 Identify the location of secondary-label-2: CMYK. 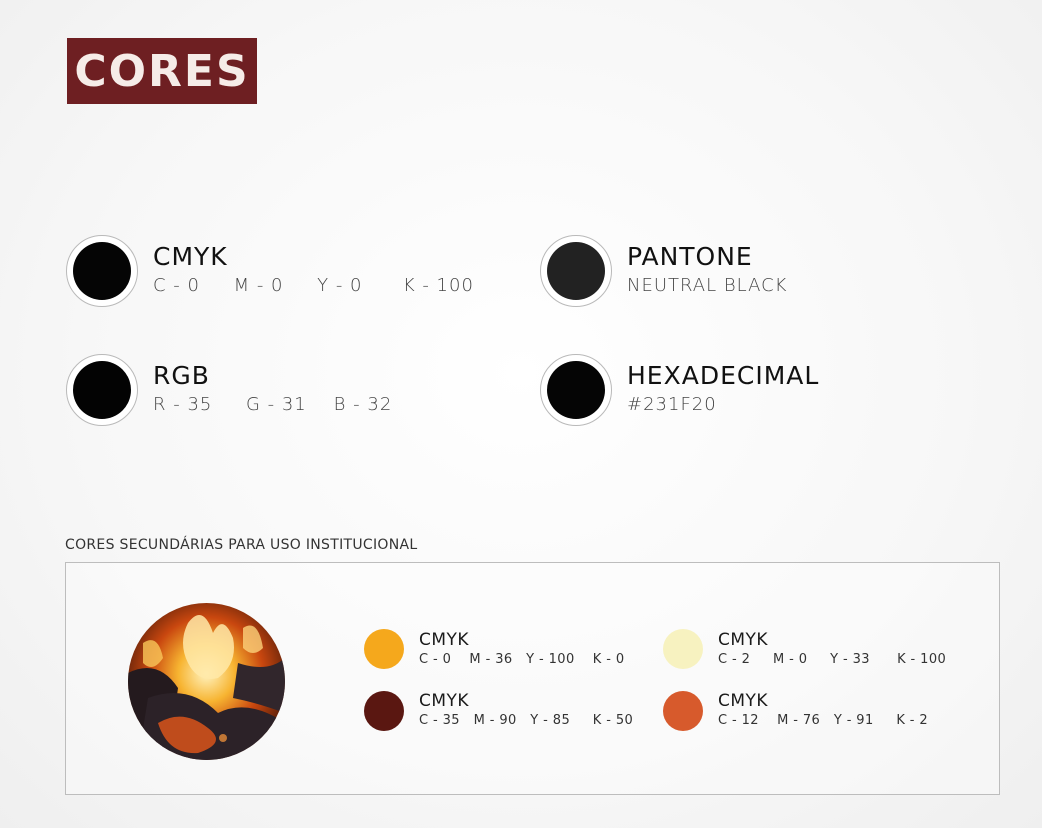
(743, 640).